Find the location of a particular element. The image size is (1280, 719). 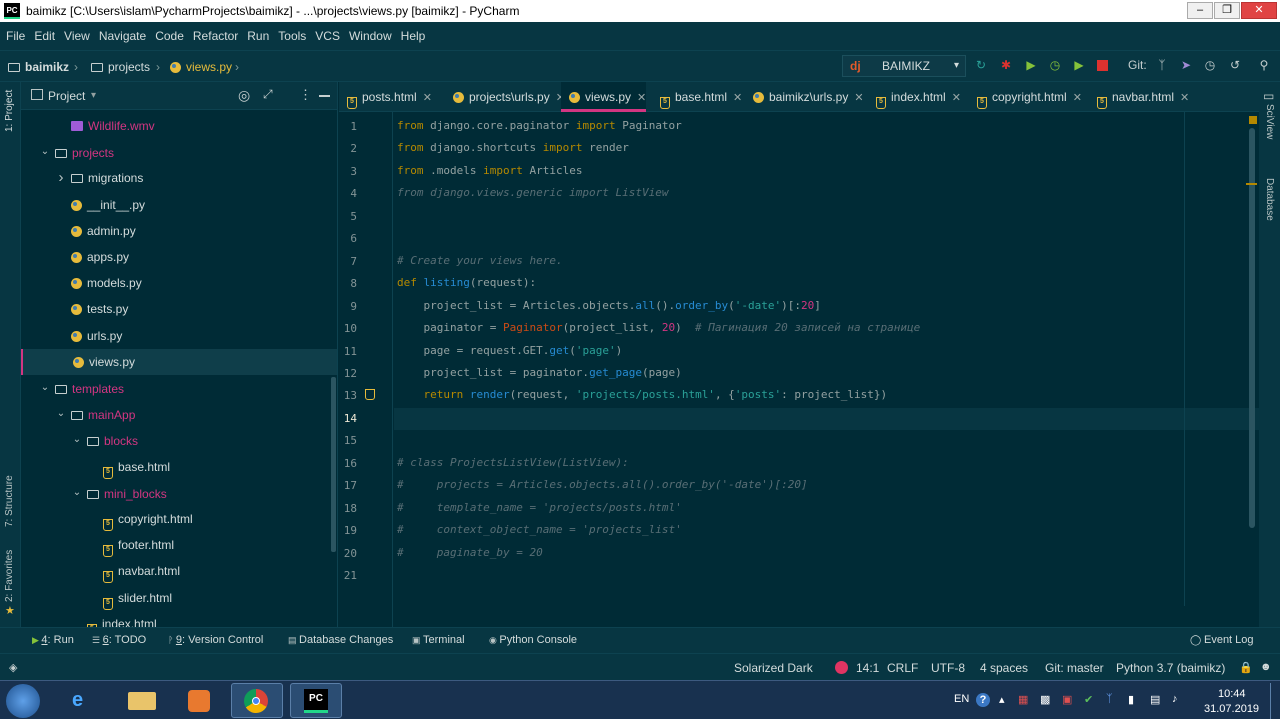

pycharm-taskbar-icon: PC is located at coordinates (316, 700).